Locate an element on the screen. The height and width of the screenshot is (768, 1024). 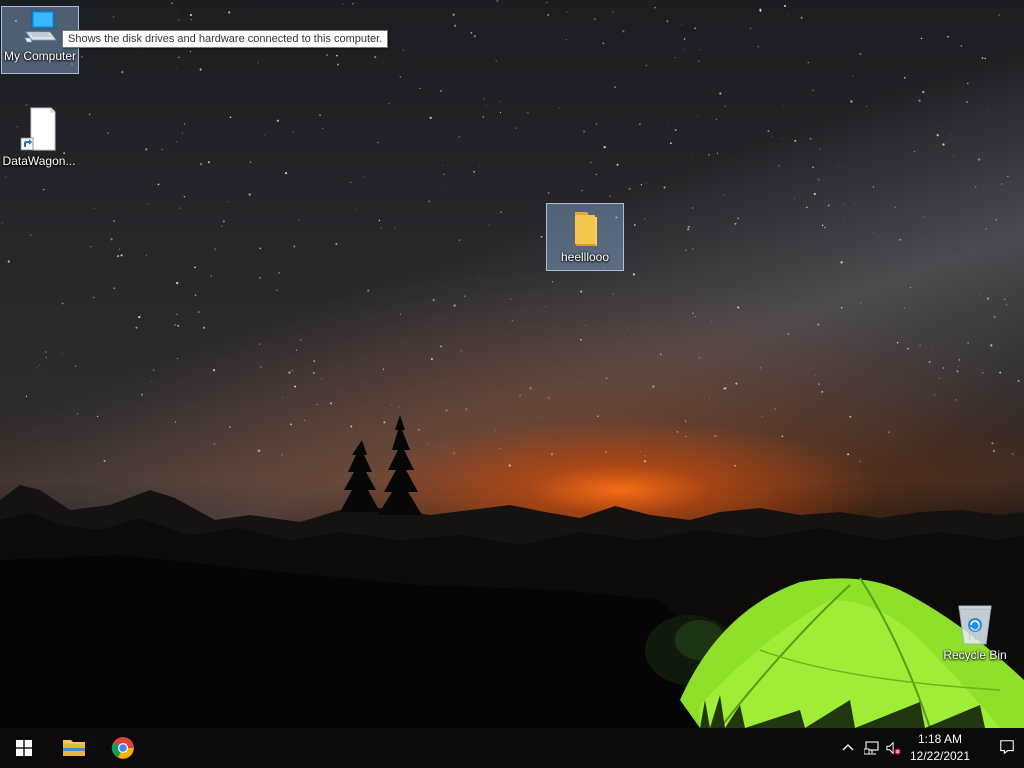
clock-date: 12/22/2021 is located at coordinates (940, 756).